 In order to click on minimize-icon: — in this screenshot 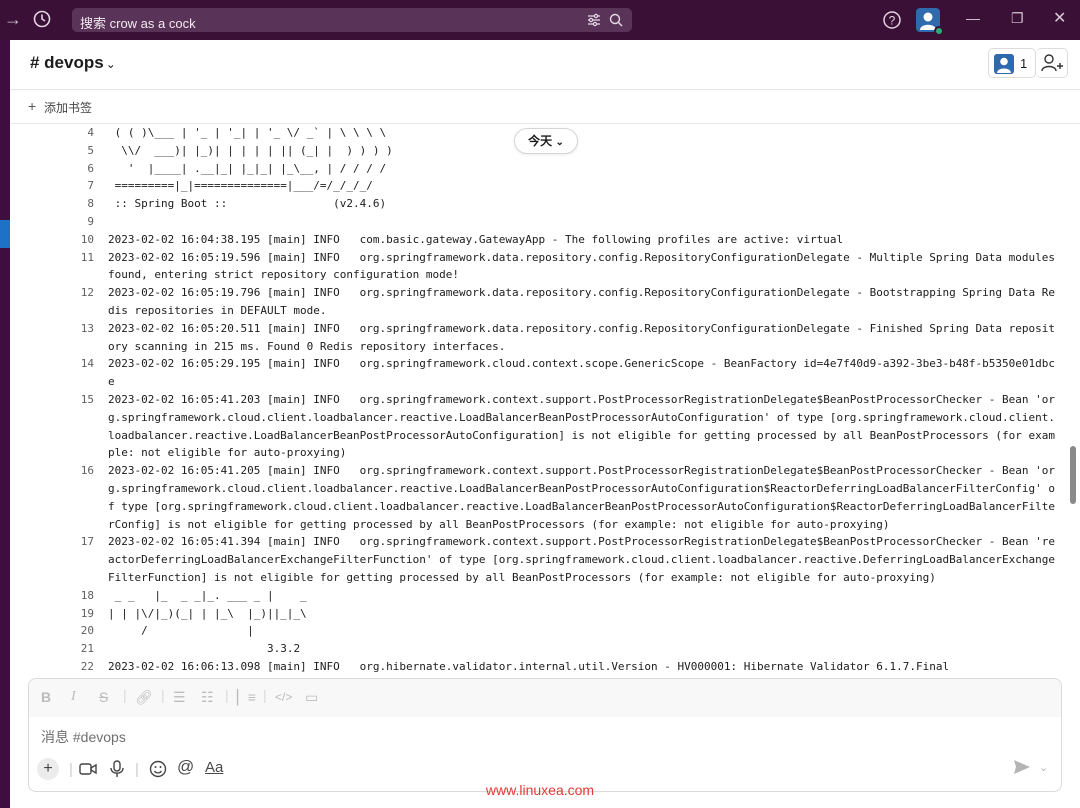, I will do `click(973, 18)`.